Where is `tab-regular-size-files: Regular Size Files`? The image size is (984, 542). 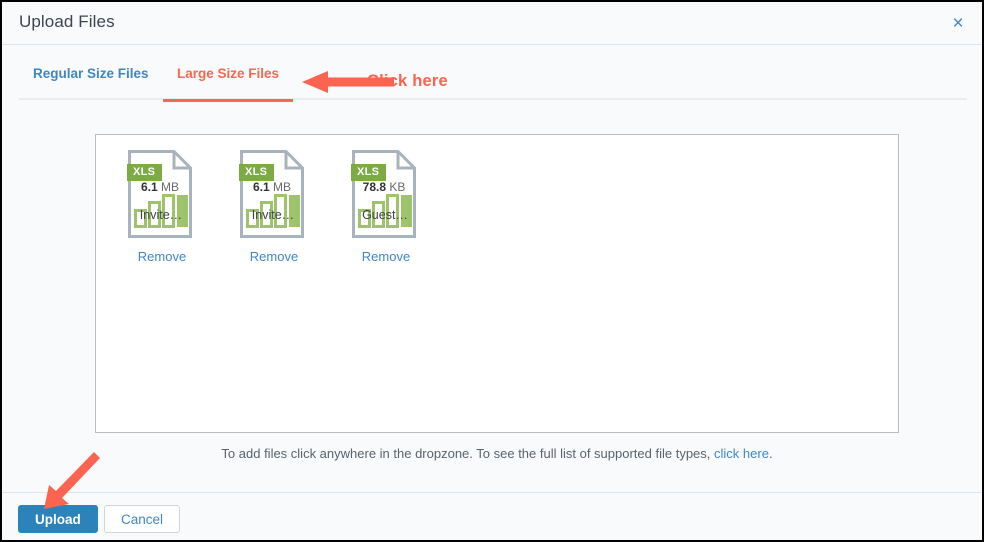 tab-regular-size-files: Regular Size Files is located at coordinates (91, 82).